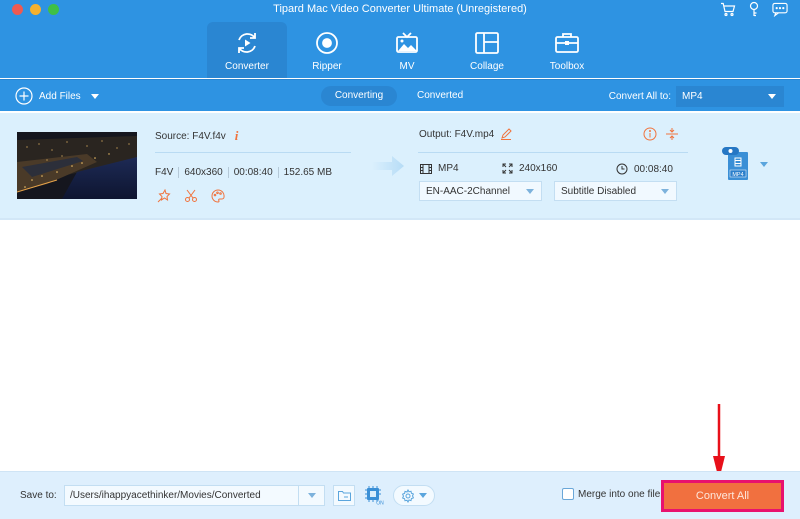 This screenshot has width=800, height=519. What do you see at coordinates (77, 165) in the screenshot?
I see `video-thumbnail` at bounding box center [77, 165].